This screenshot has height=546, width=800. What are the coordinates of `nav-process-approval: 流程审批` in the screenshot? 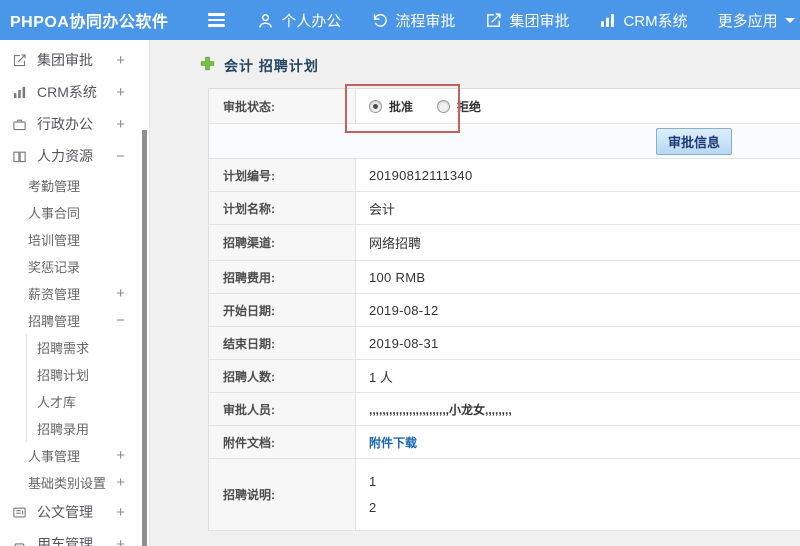 It's located at (413, 20).